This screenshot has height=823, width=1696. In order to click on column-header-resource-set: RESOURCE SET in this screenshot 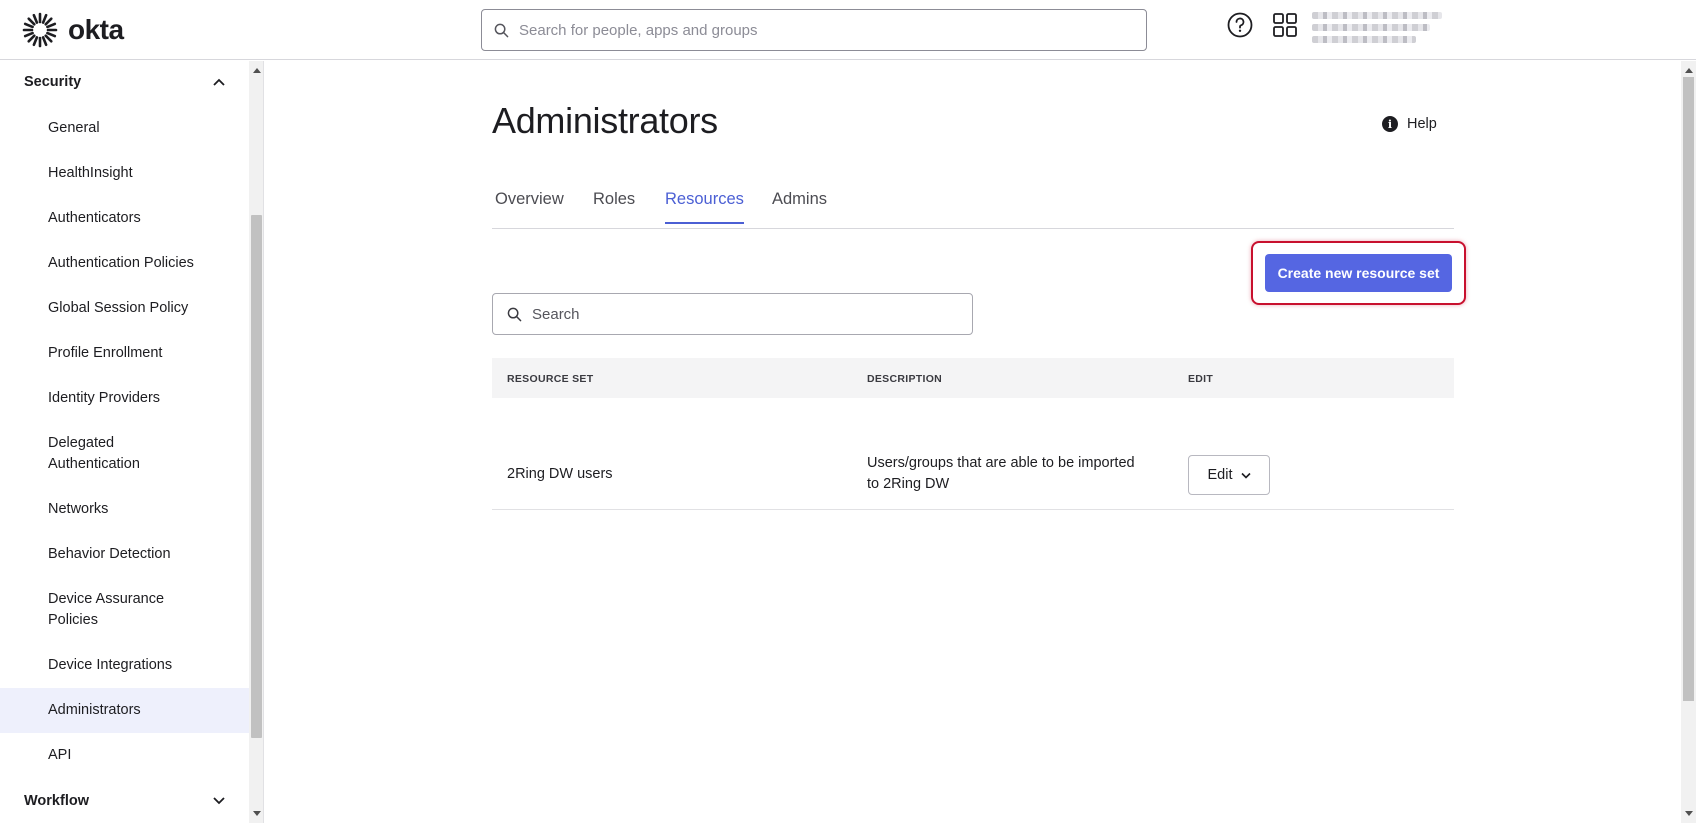, I will do `click(550, 379)`.